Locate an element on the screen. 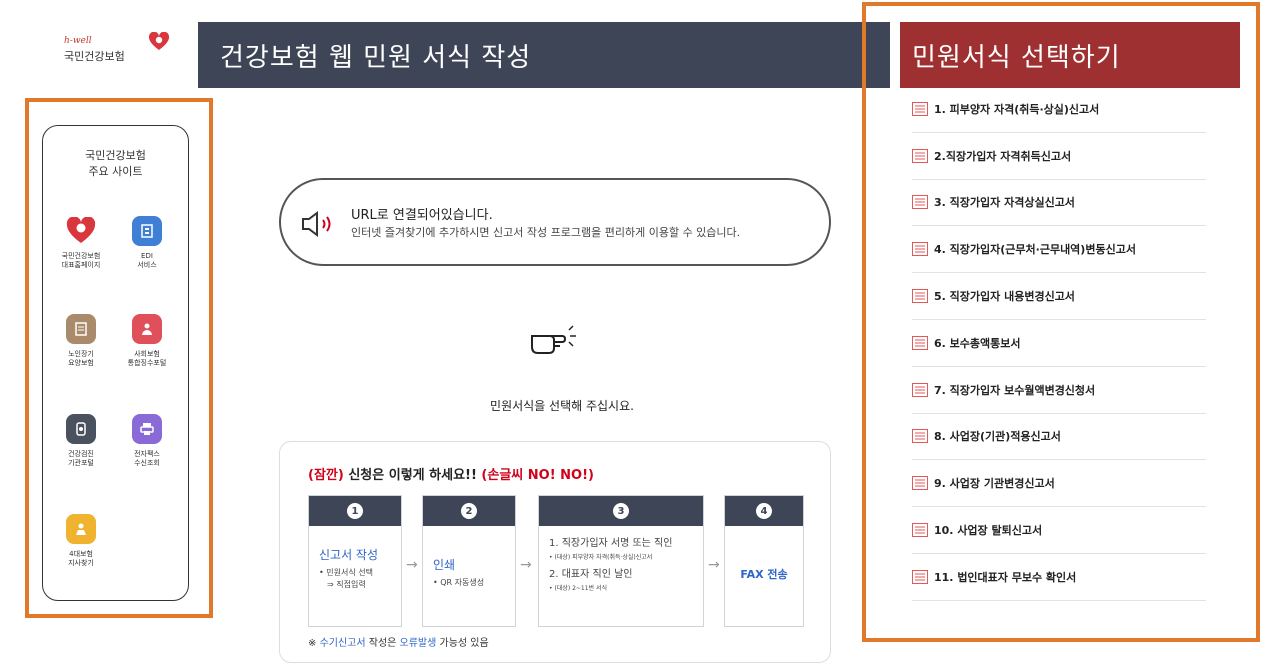 The image size is (1284, 665). handwriting-warning-note: ※ 수기신고서 작성은 오류발생 가능성 있음 is located at coordinates (398, 641).